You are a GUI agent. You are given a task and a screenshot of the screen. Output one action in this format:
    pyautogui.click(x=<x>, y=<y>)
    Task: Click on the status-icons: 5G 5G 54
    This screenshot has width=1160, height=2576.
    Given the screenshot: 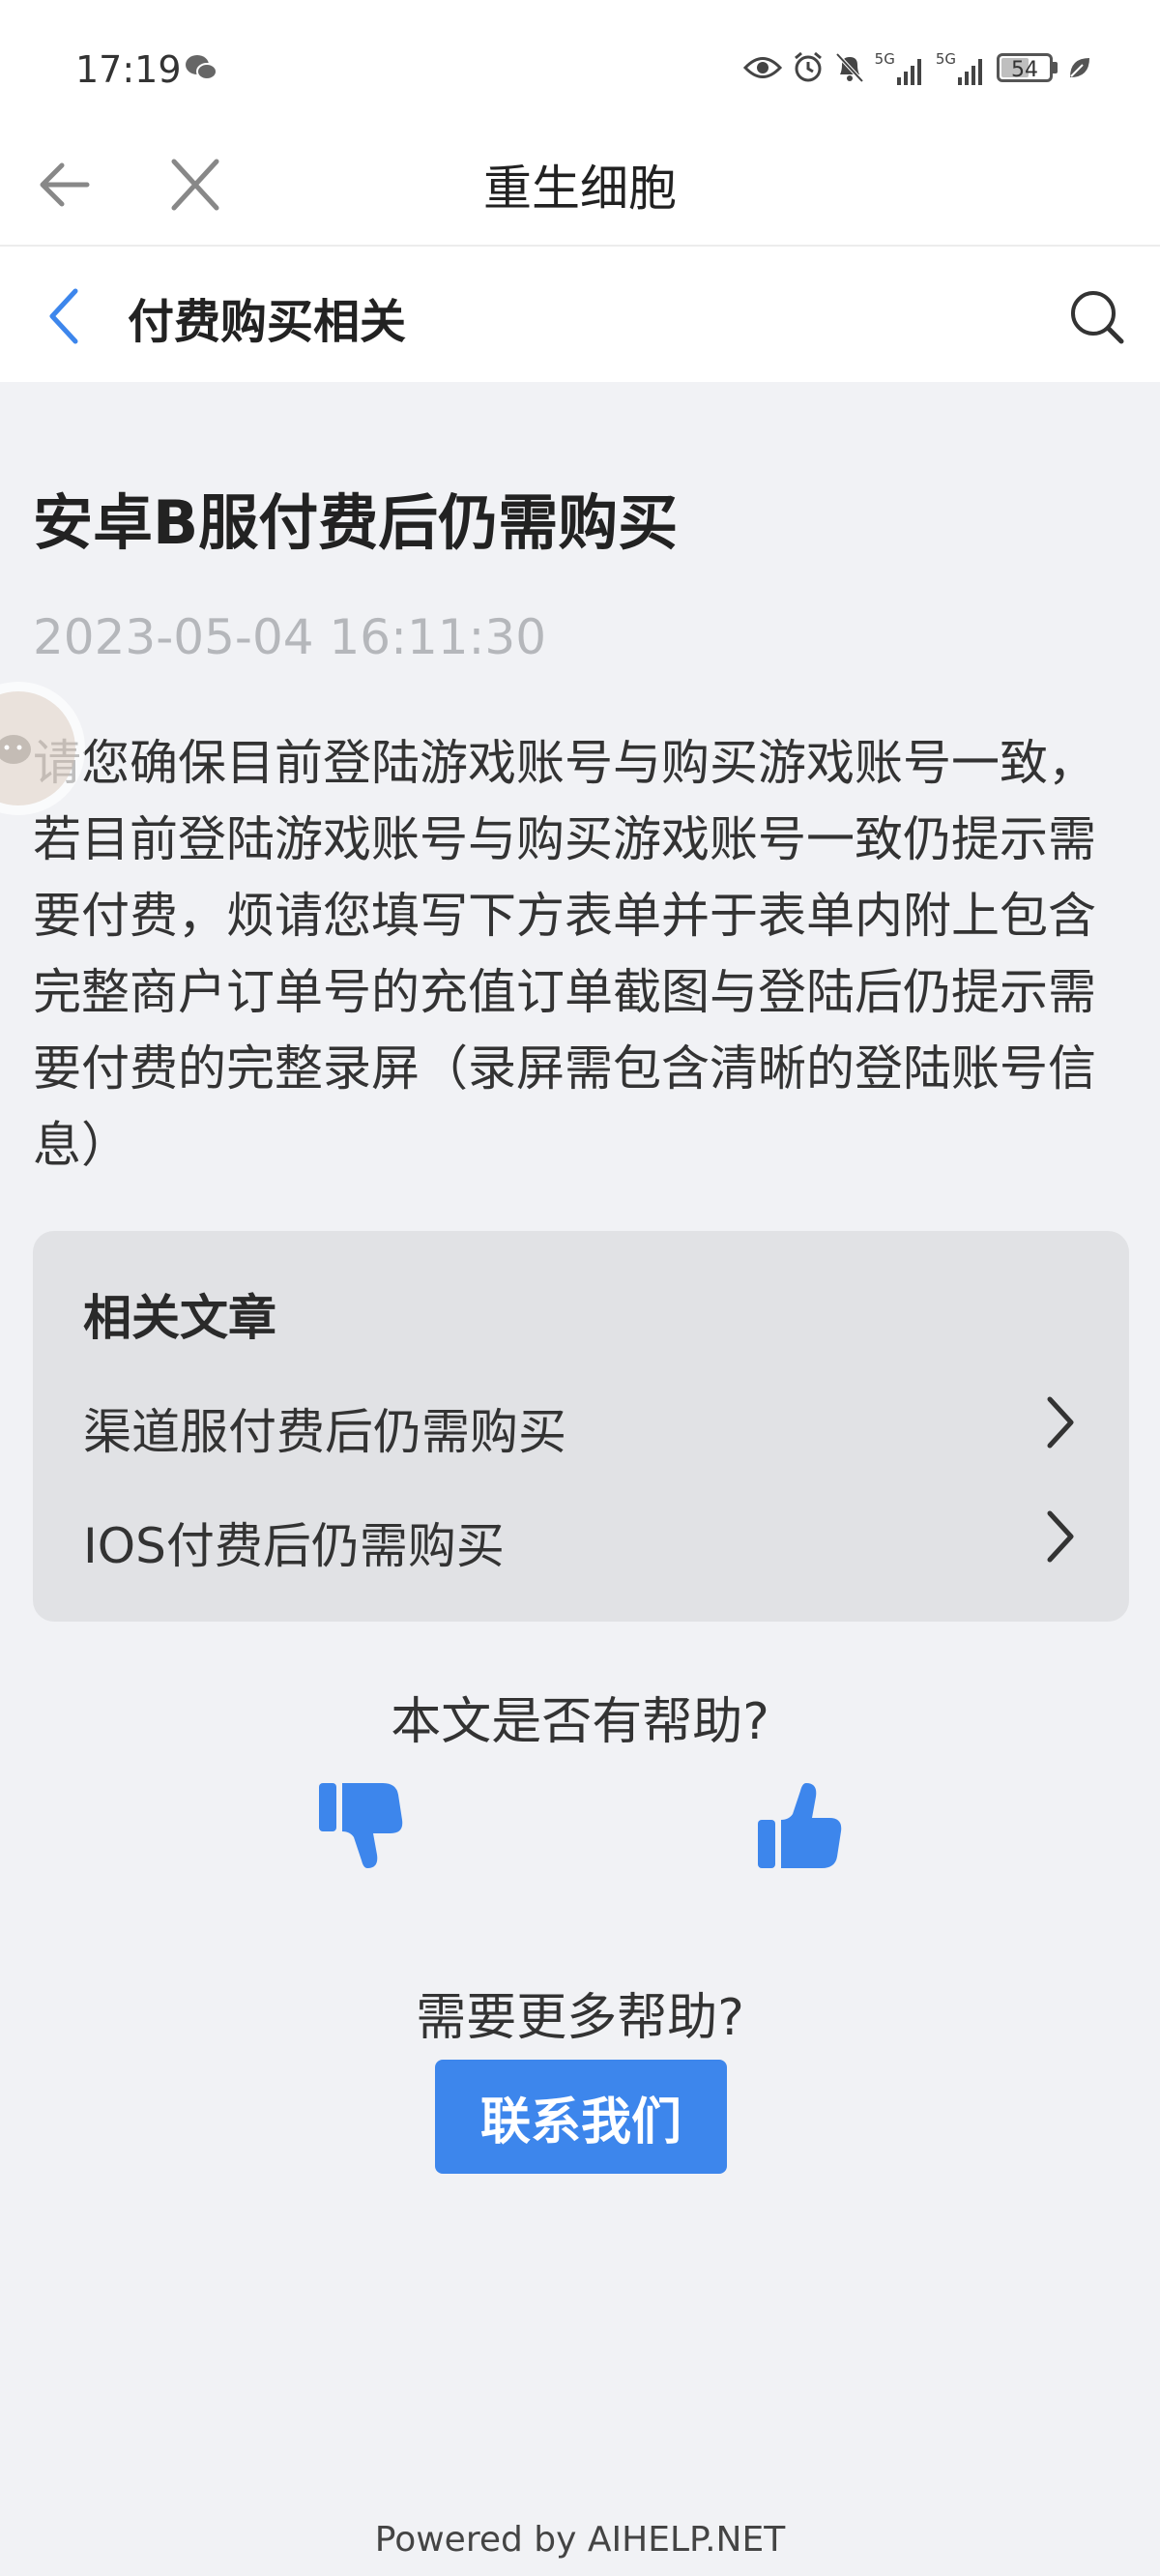 What is the action you would take?
    pyautogui.click(x=917, y=67)
    